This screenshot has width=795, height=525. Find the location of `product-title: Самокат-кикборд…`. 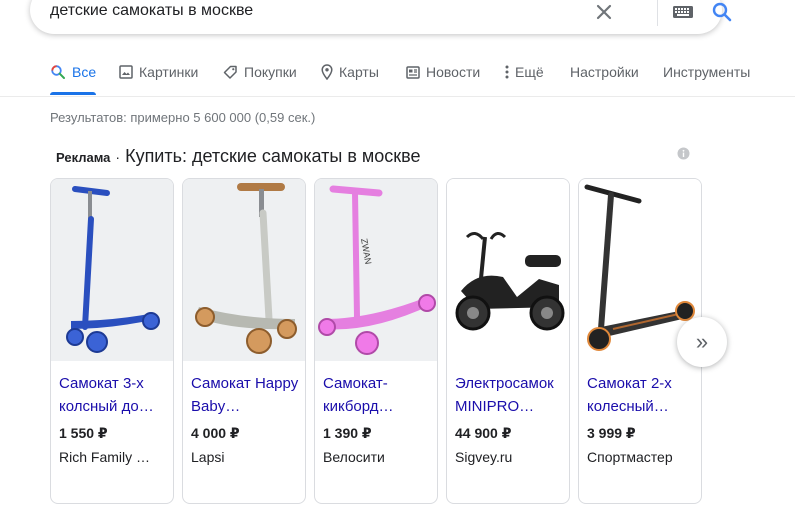

product-title: Самокат-кикборд… is located at coordinates (377, 395).